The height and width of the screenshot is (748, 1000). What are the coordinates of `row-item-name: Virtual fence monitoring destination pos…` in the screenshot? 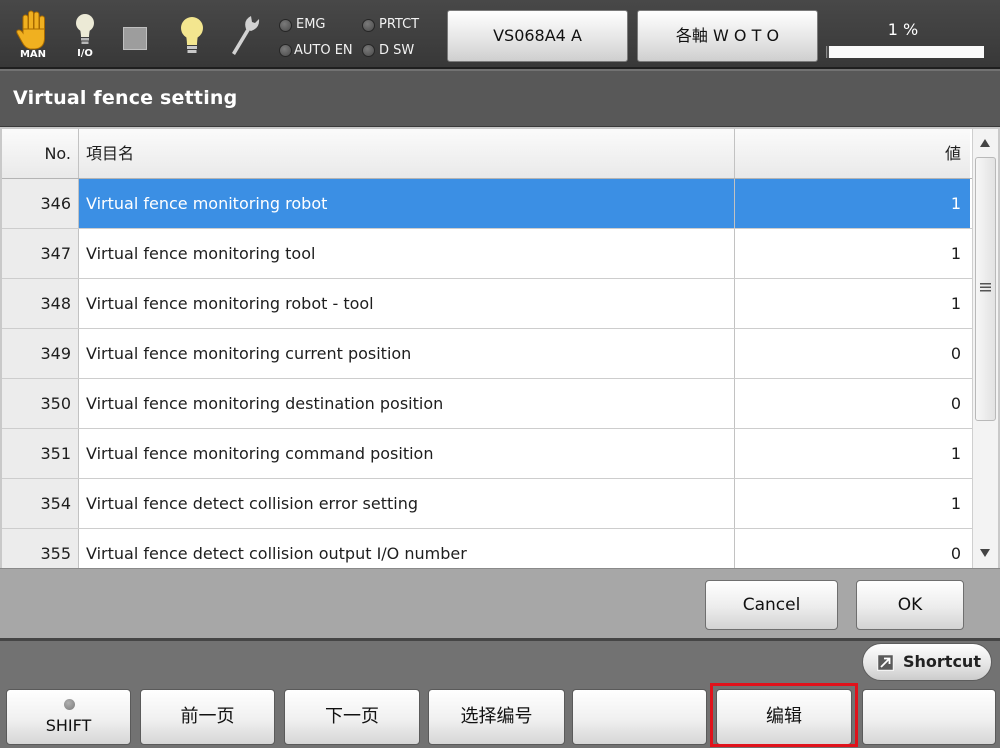 It's located at (407, 403).